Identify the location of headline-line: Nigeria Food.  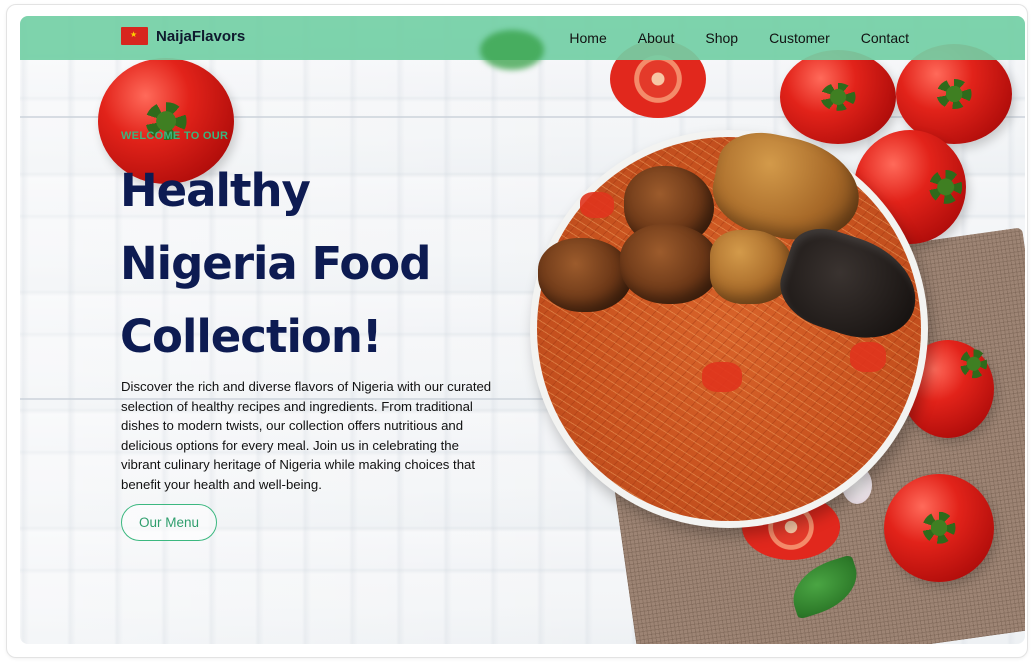
(275, 263).